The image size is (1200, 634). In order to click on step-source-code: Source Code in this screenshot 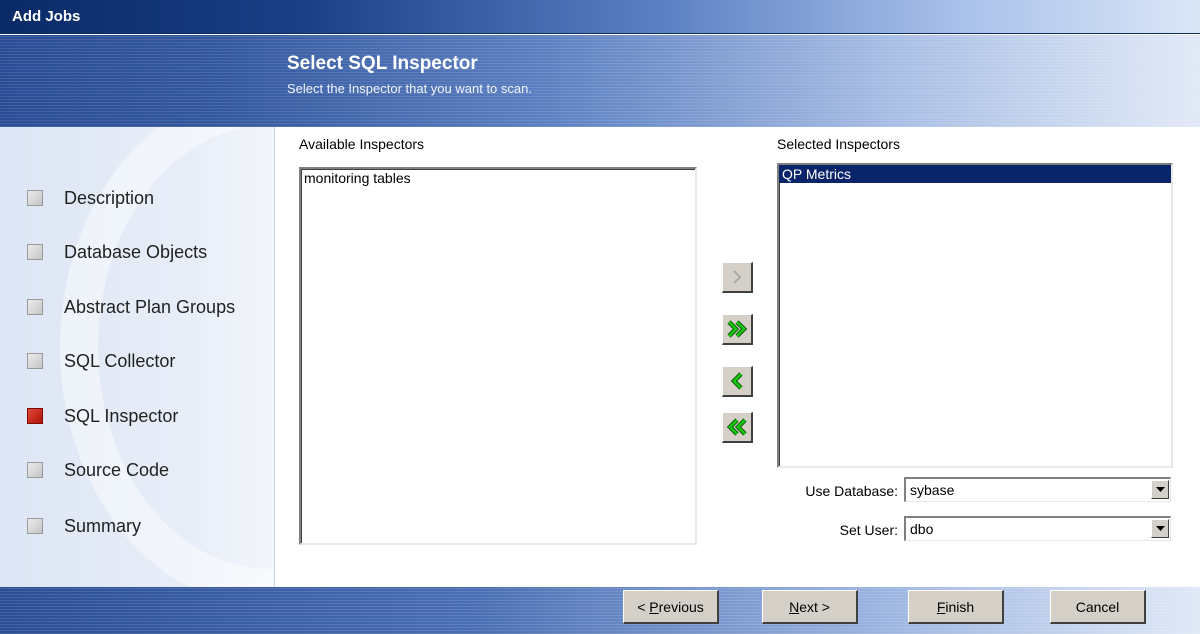, I will do `click(98, 470)`.